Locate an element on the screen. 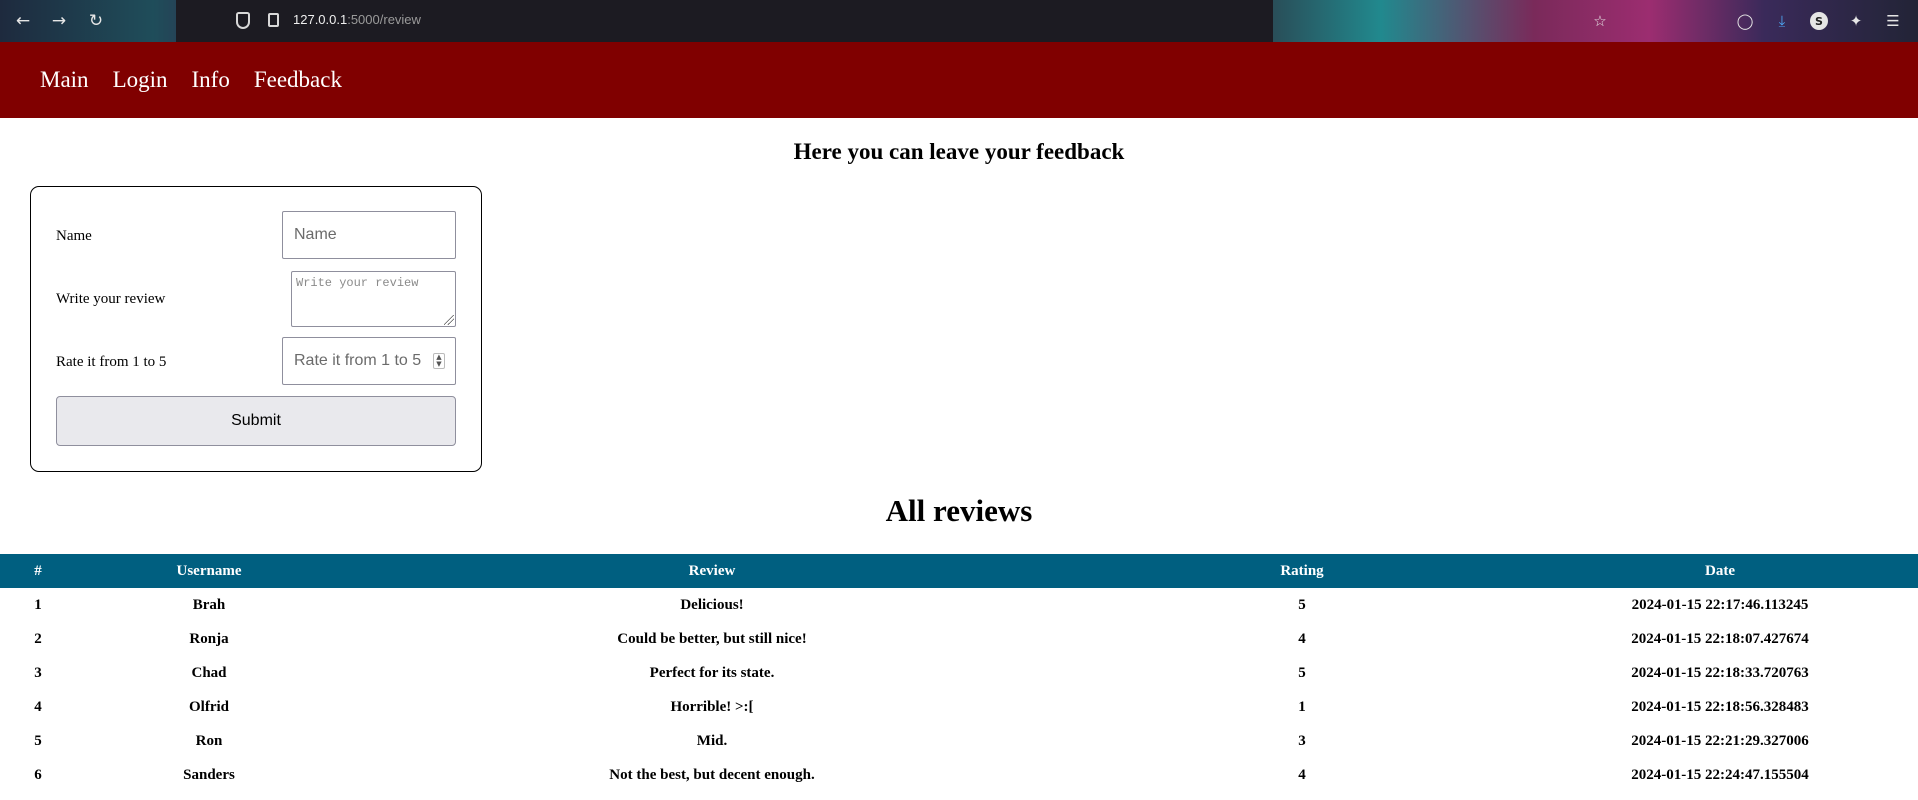 The image size is (1918, 800). cell-date: 2024-01-15 22:18:33.720763 is located at coordinates (1720, 672).